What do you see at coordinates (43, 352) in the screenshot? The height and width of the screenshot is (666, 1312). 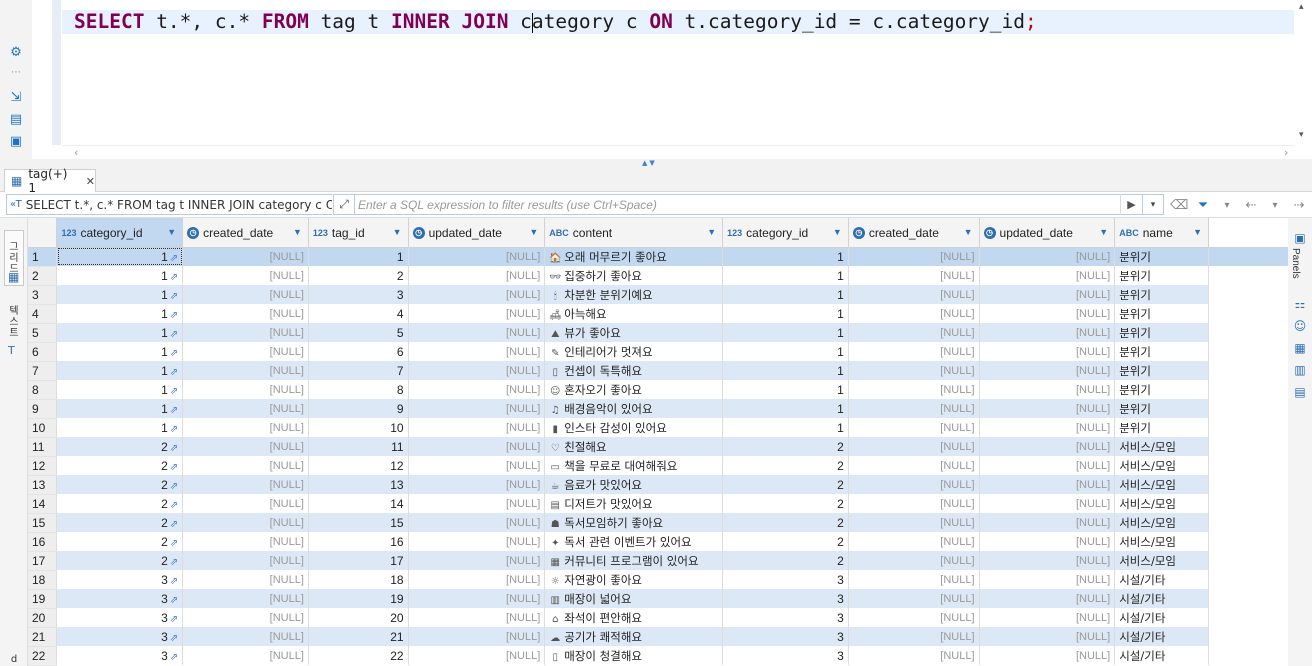 I see `row-number: 6` at bounding box center [43, 352].